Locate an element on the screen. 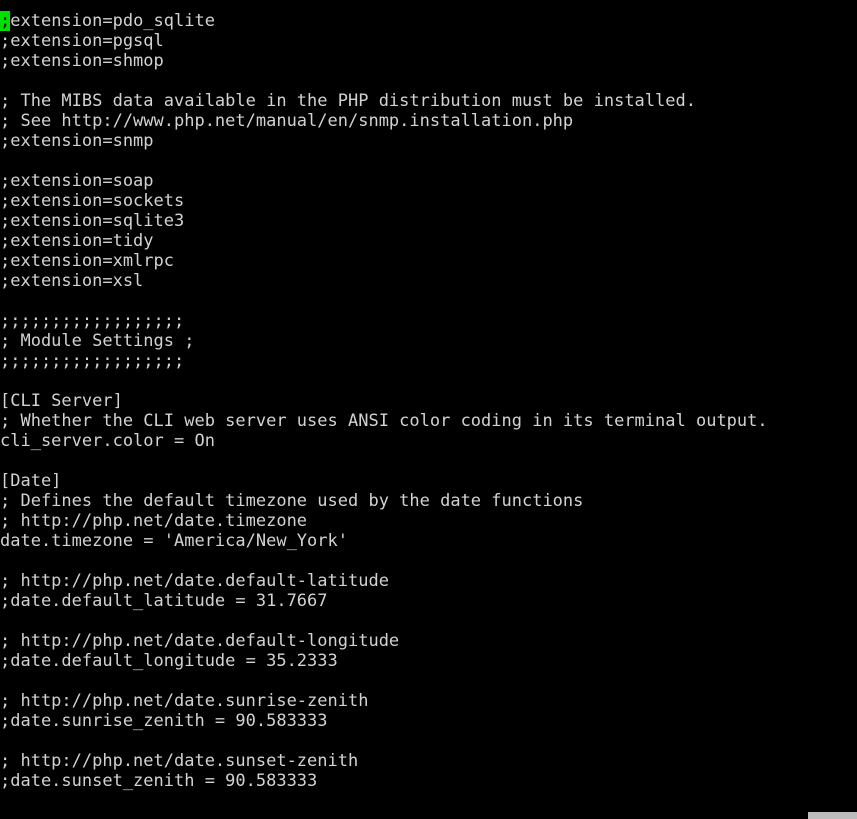 Image resolution: width=857 pixels, height=819 pixels. code-line-text: ;extension=snmp is located at coordinates (77, 141).